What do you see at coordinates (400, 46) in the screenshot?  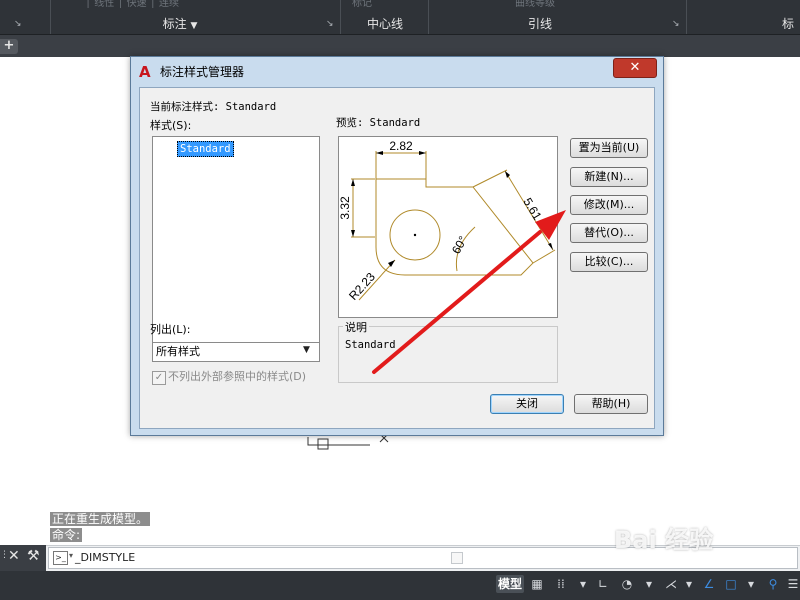 I see `file-tab-strip` at bounding box center [400, 46].